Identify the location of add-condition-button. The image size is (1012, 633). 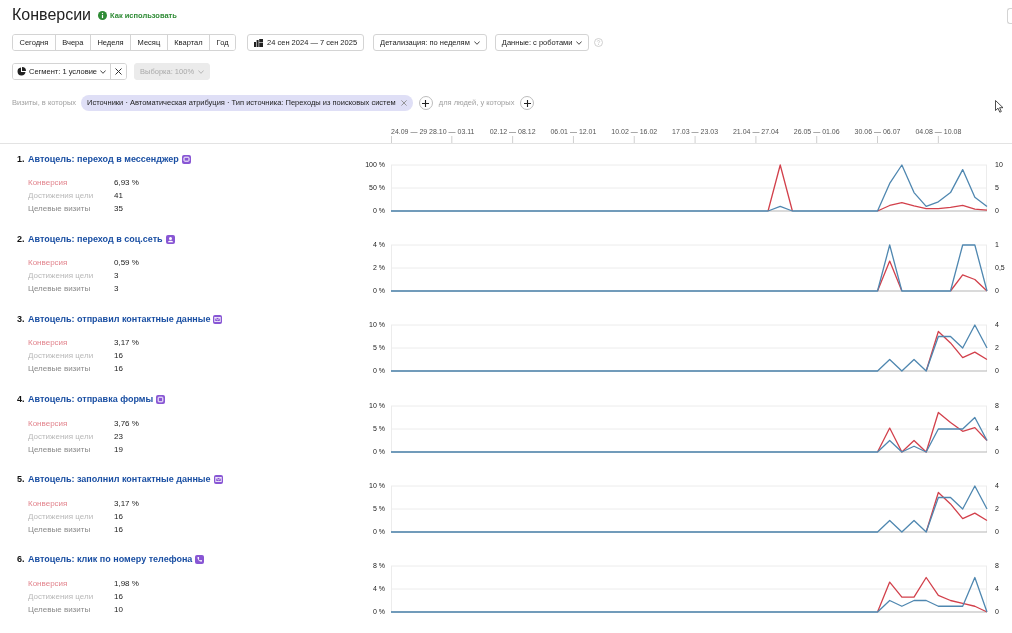
(425, 103).